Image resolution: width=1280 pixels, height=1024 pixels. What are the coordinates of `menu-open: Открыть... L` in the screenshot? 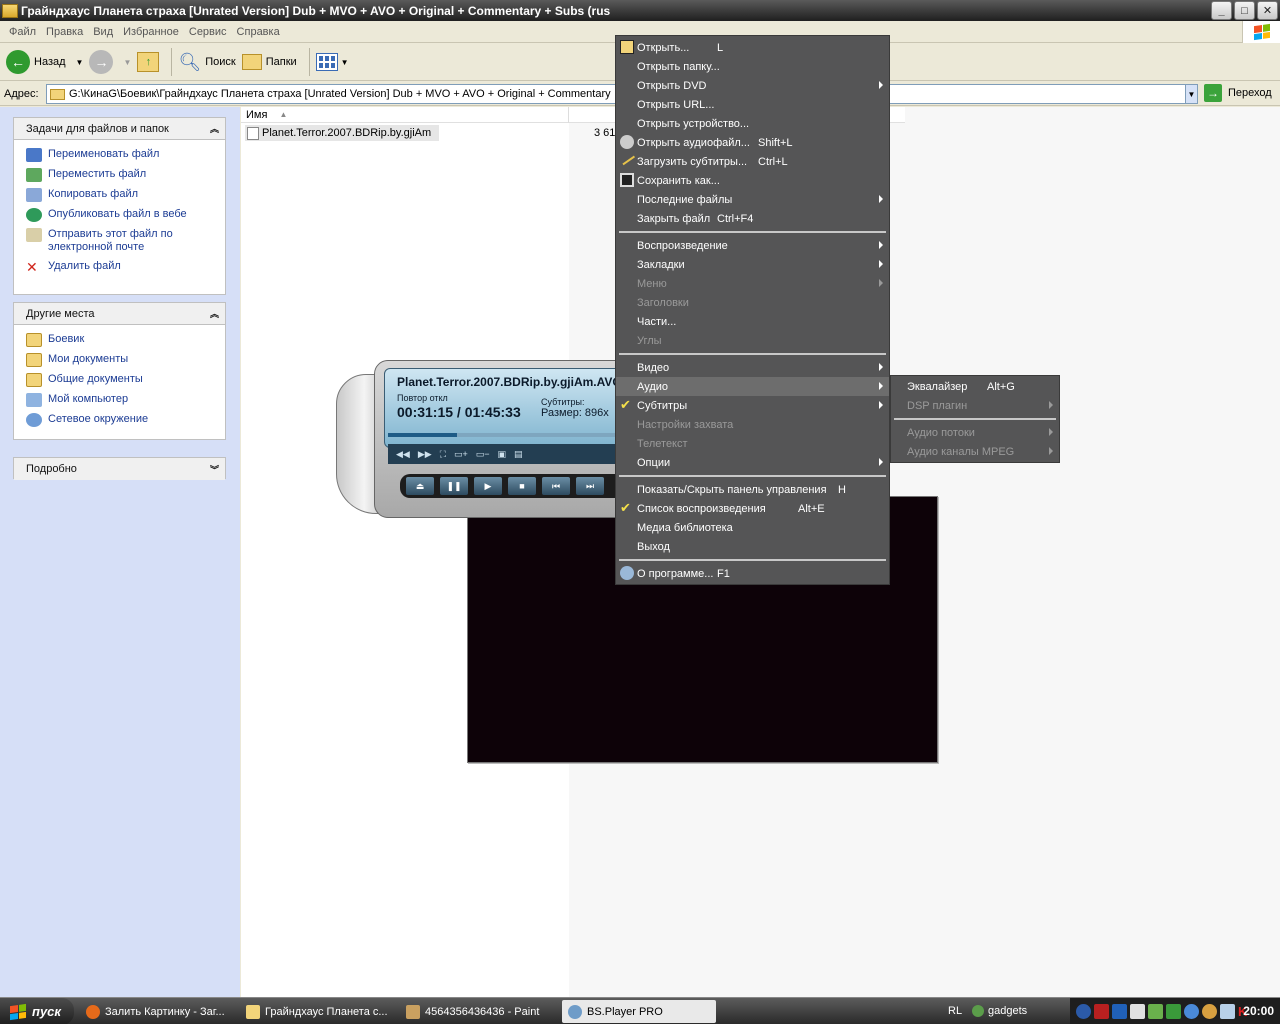 It's located at (752, 47).